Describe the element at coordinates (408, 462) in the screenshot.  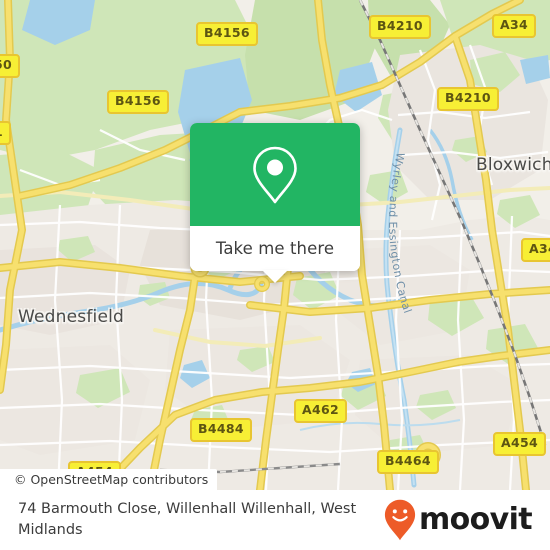
I see `road-shield: B4464` at that location.